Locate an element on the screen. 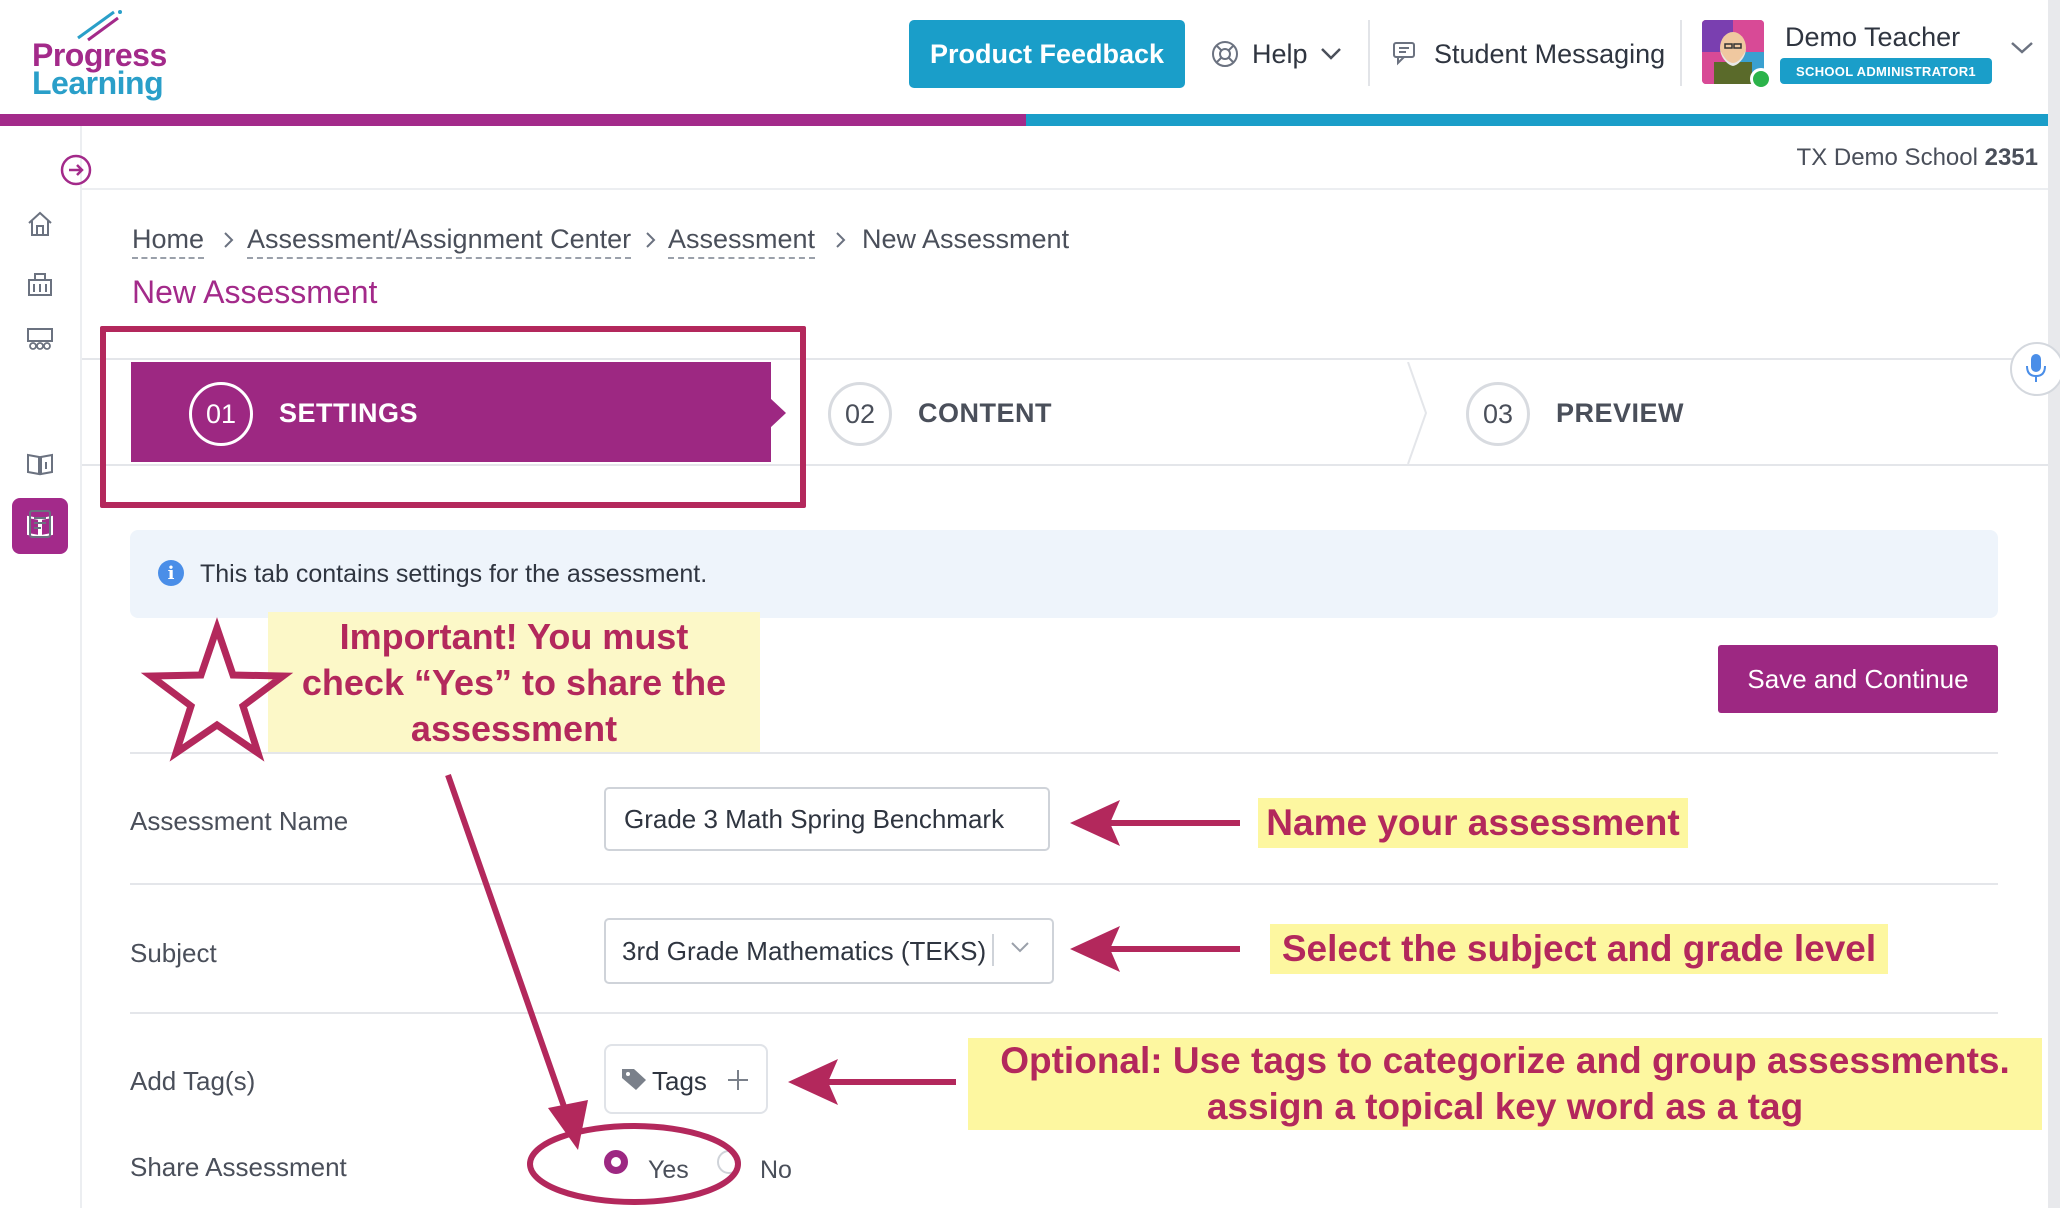  window-edge is located at coordinates (2054, 604).